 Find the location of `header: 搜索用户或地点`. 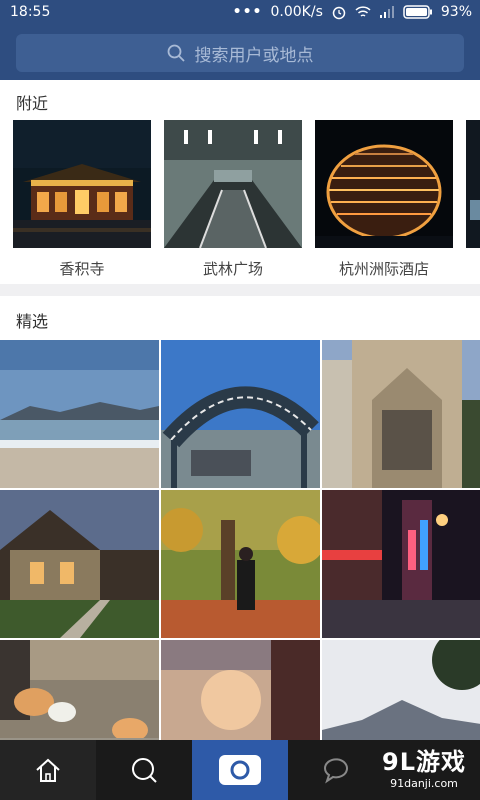

header: 搜索用户或地点 is located at coordinates (240, 53).